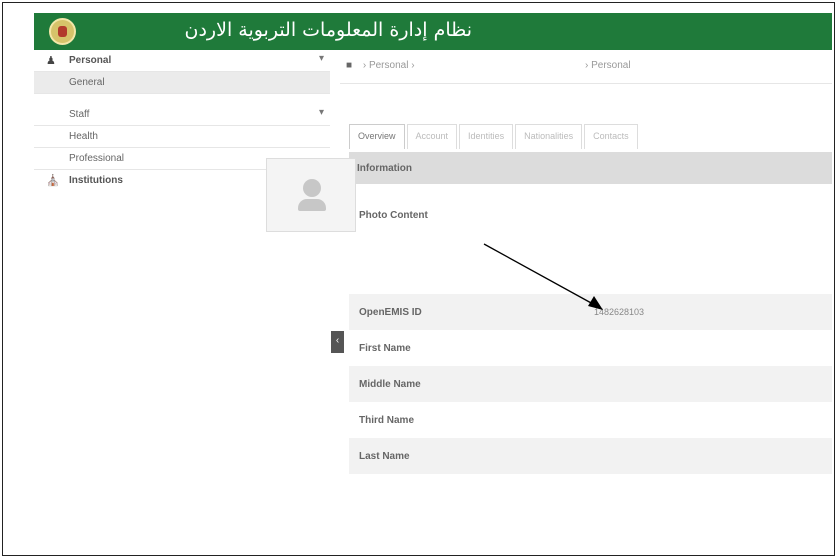 The height and width of the screenshot is (558, 837). I want to click on field-label: Photo Content, so click(393, 215).